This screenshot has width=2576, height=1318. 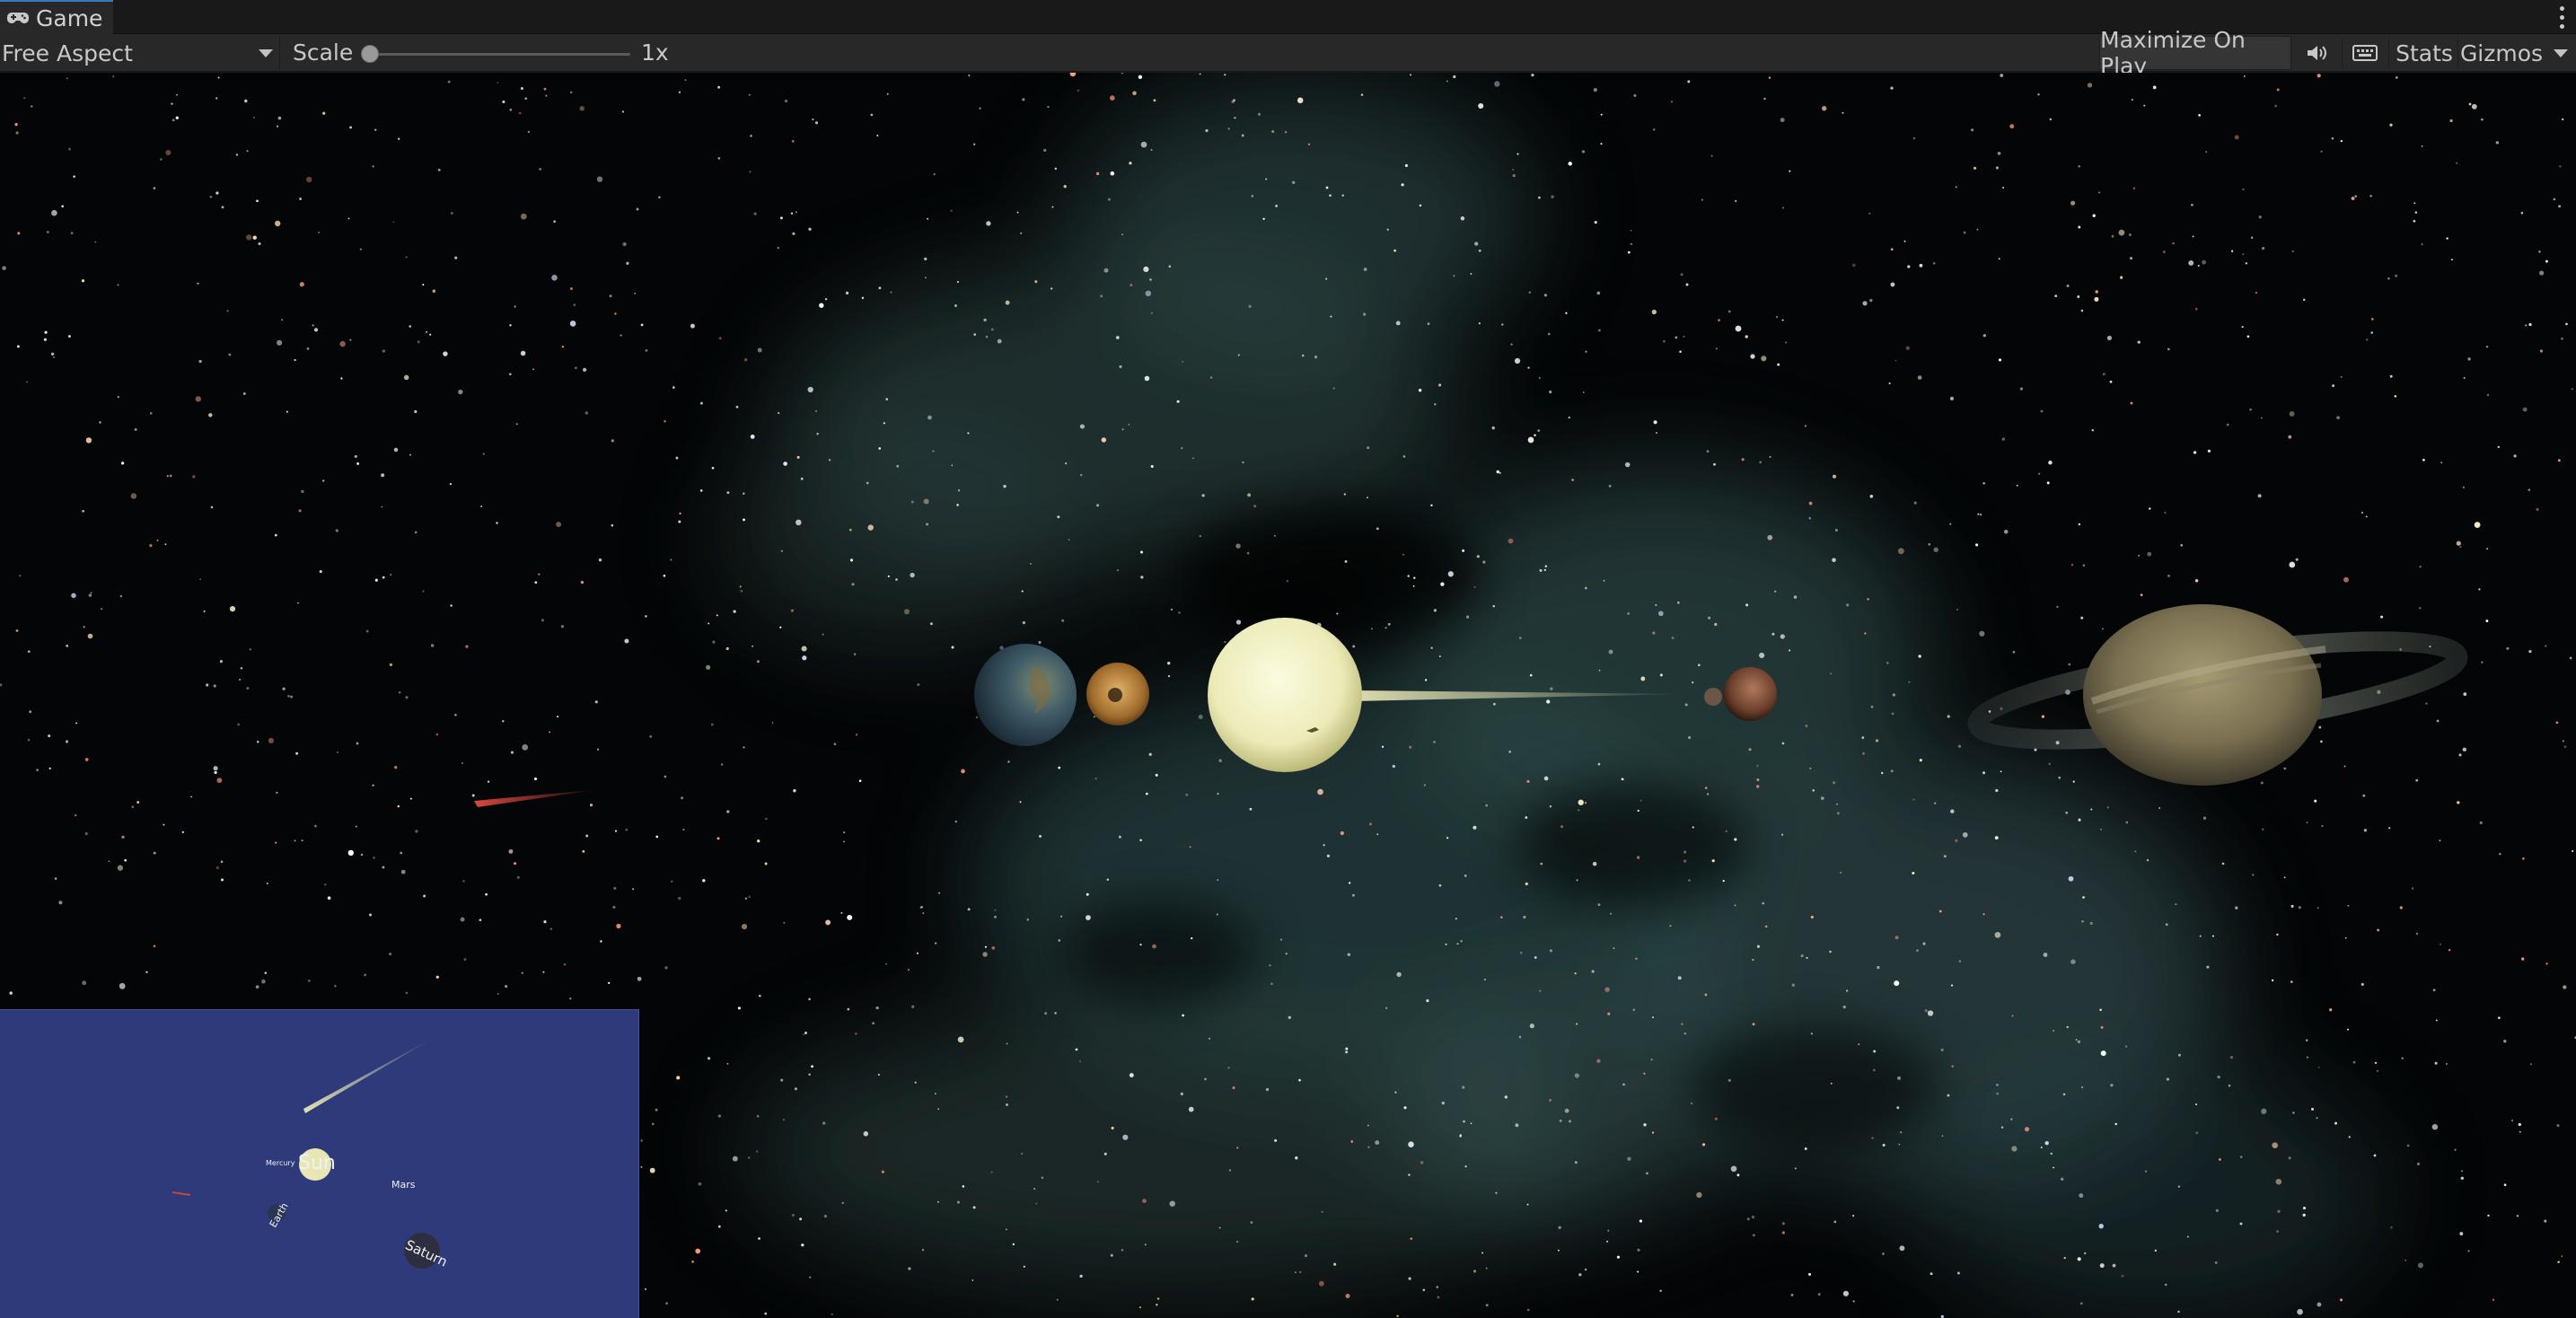 I want to click on mercury, so click(x=1713, y=697).